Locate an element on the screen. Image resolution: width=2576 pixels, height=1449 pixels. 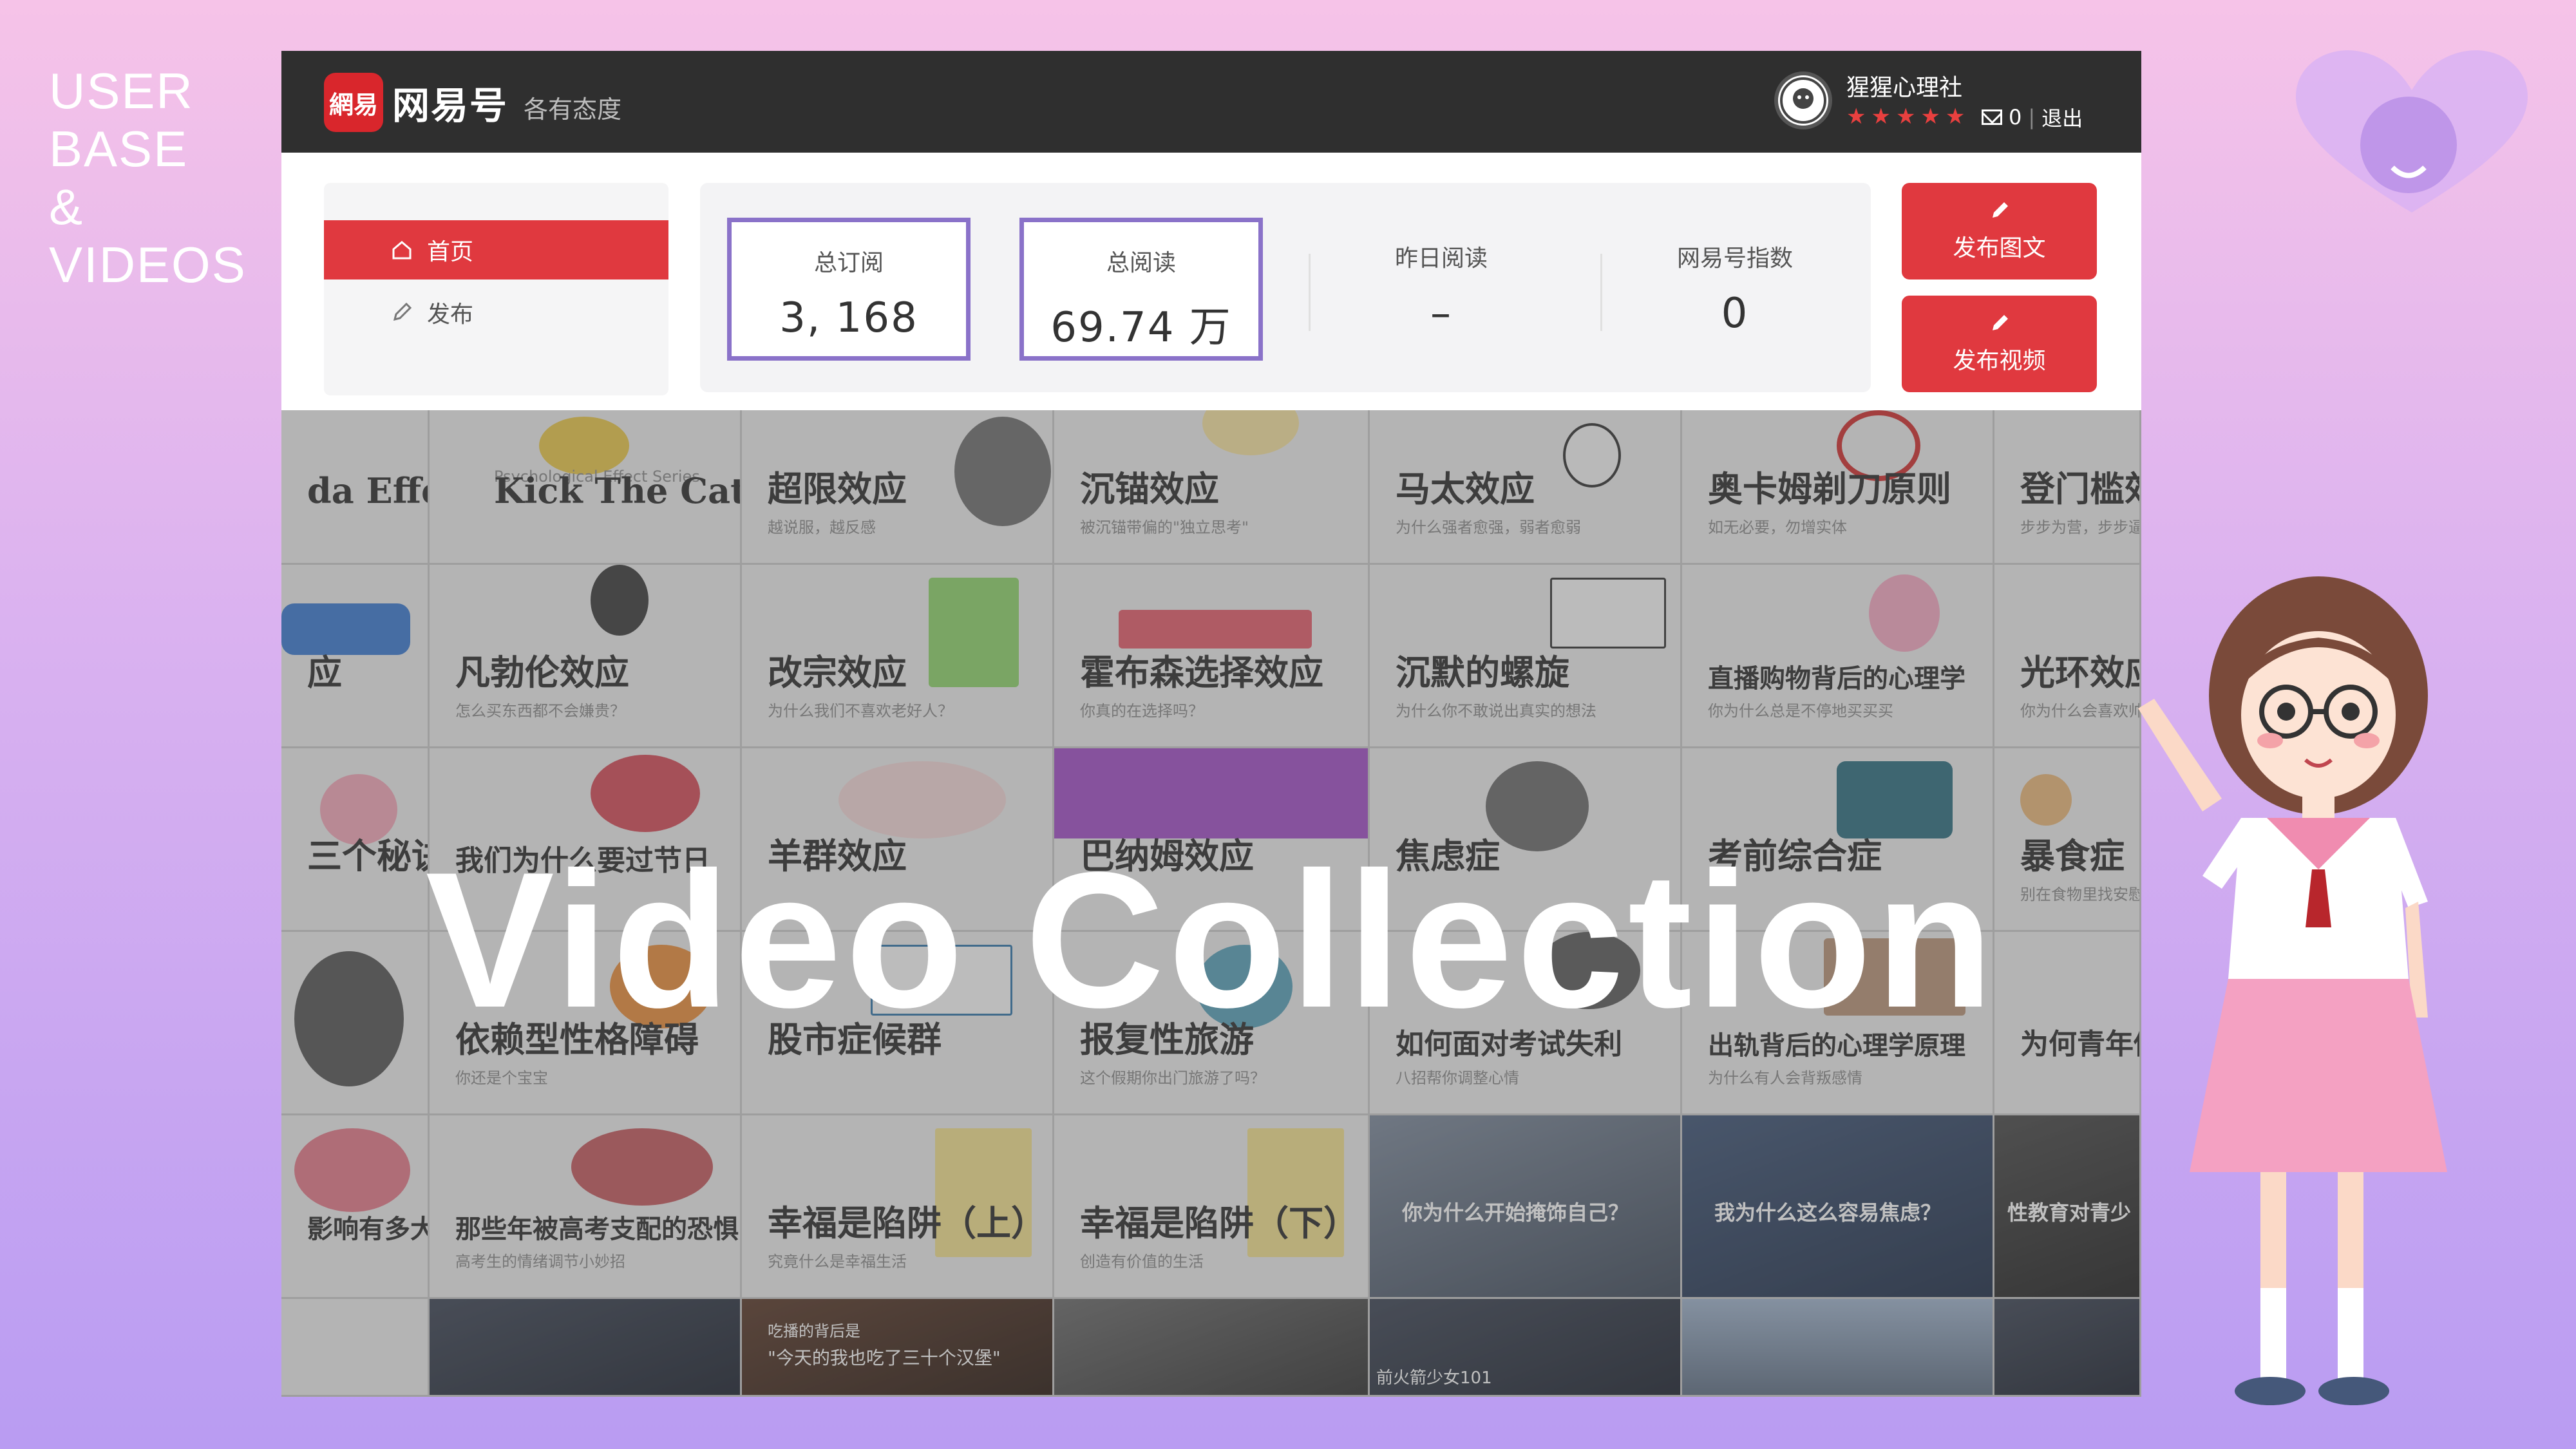
side-title-line: BASE is located at coordinates (119, 148).